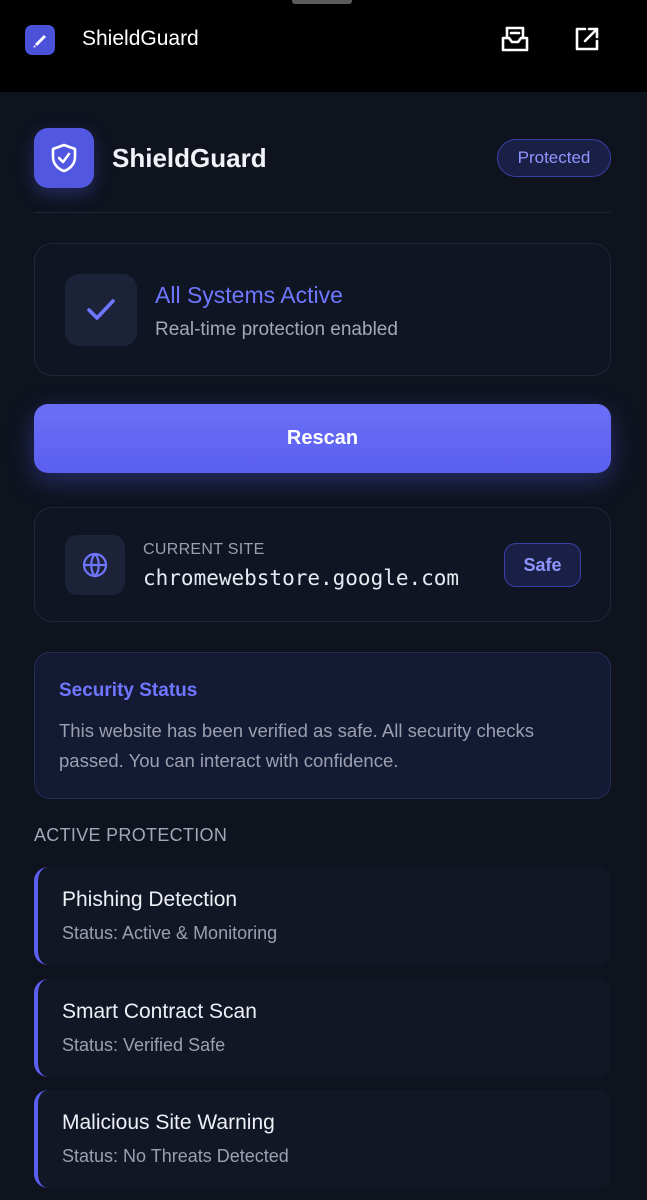 The image size is (647, 1200). I want to click on open-external-button, so click(587, 39).